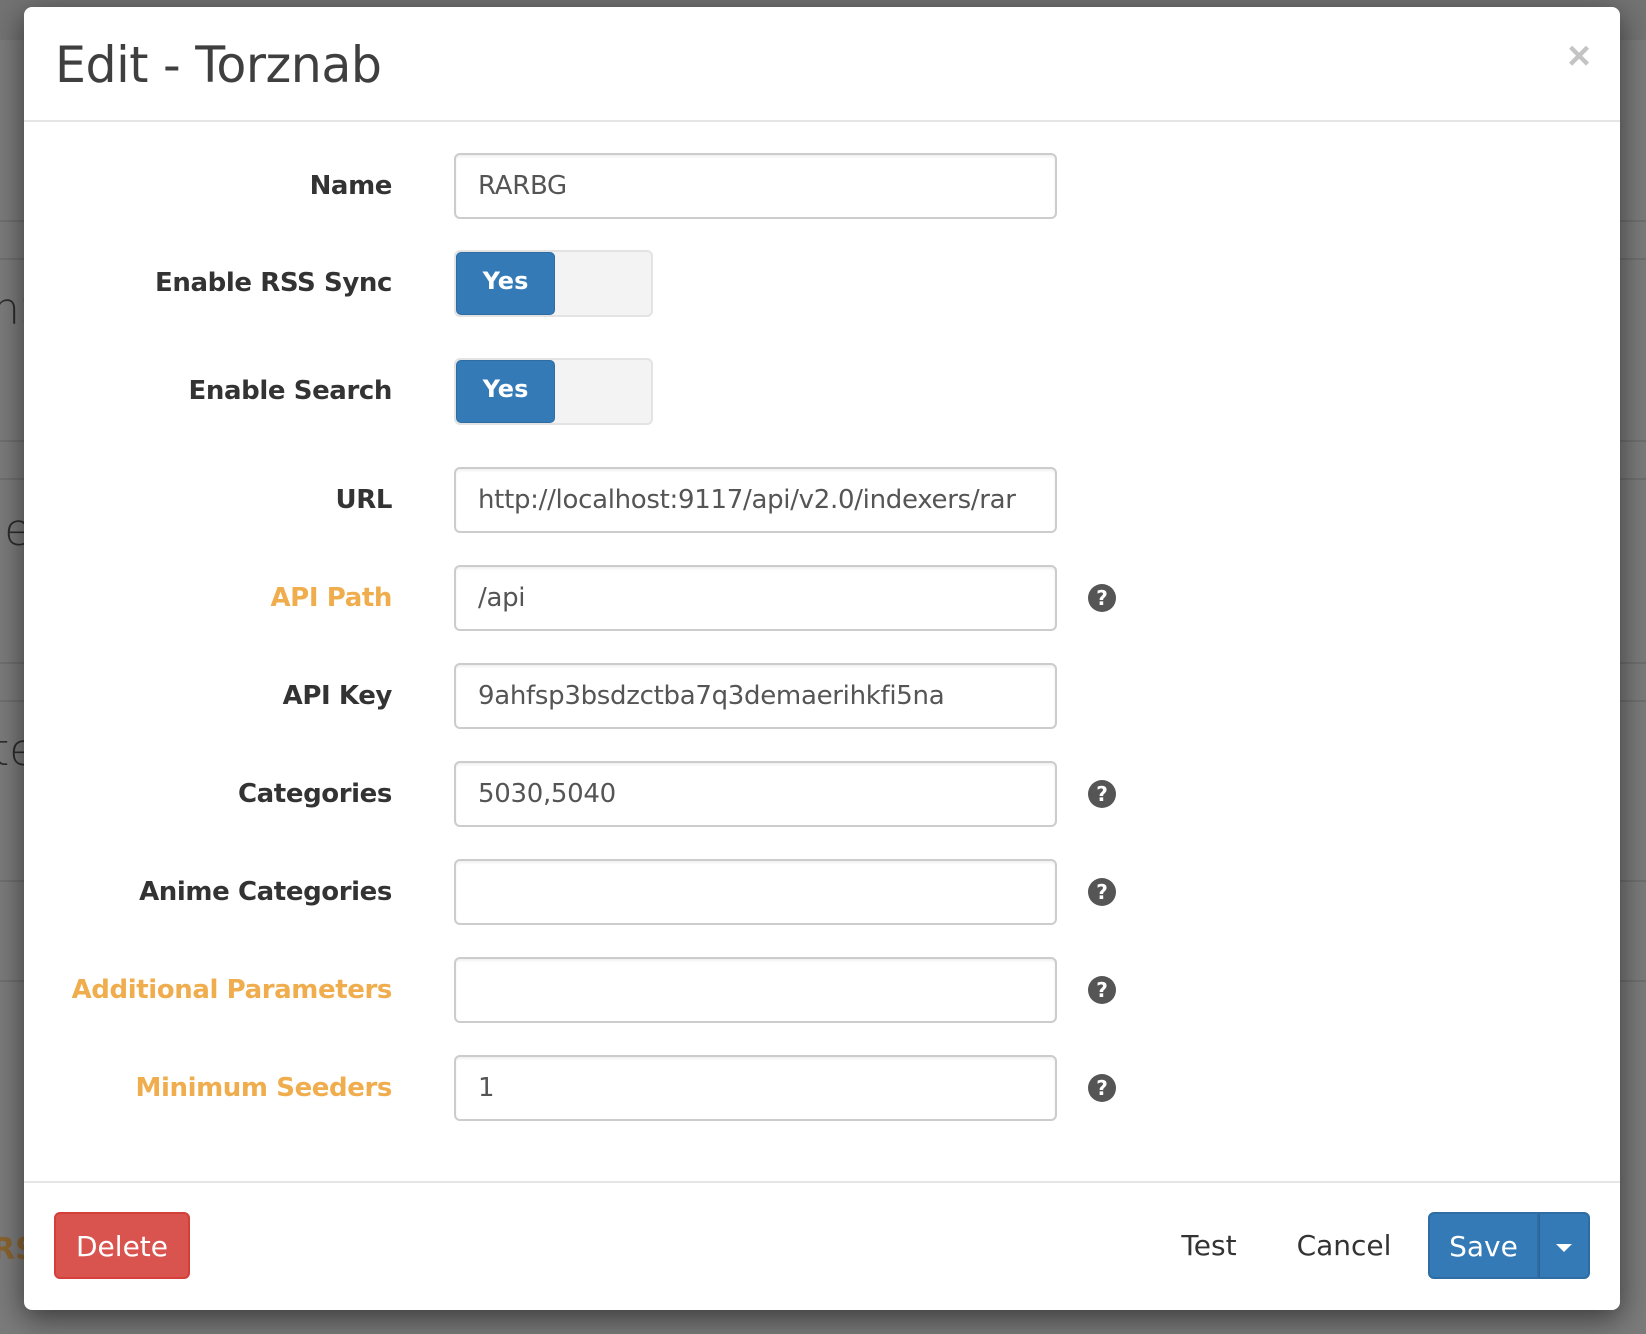 Image resolution: width=1646 pixels, height=1334 pixels. I want to click on cancel-button: Cancel, so click(1344, 1245).